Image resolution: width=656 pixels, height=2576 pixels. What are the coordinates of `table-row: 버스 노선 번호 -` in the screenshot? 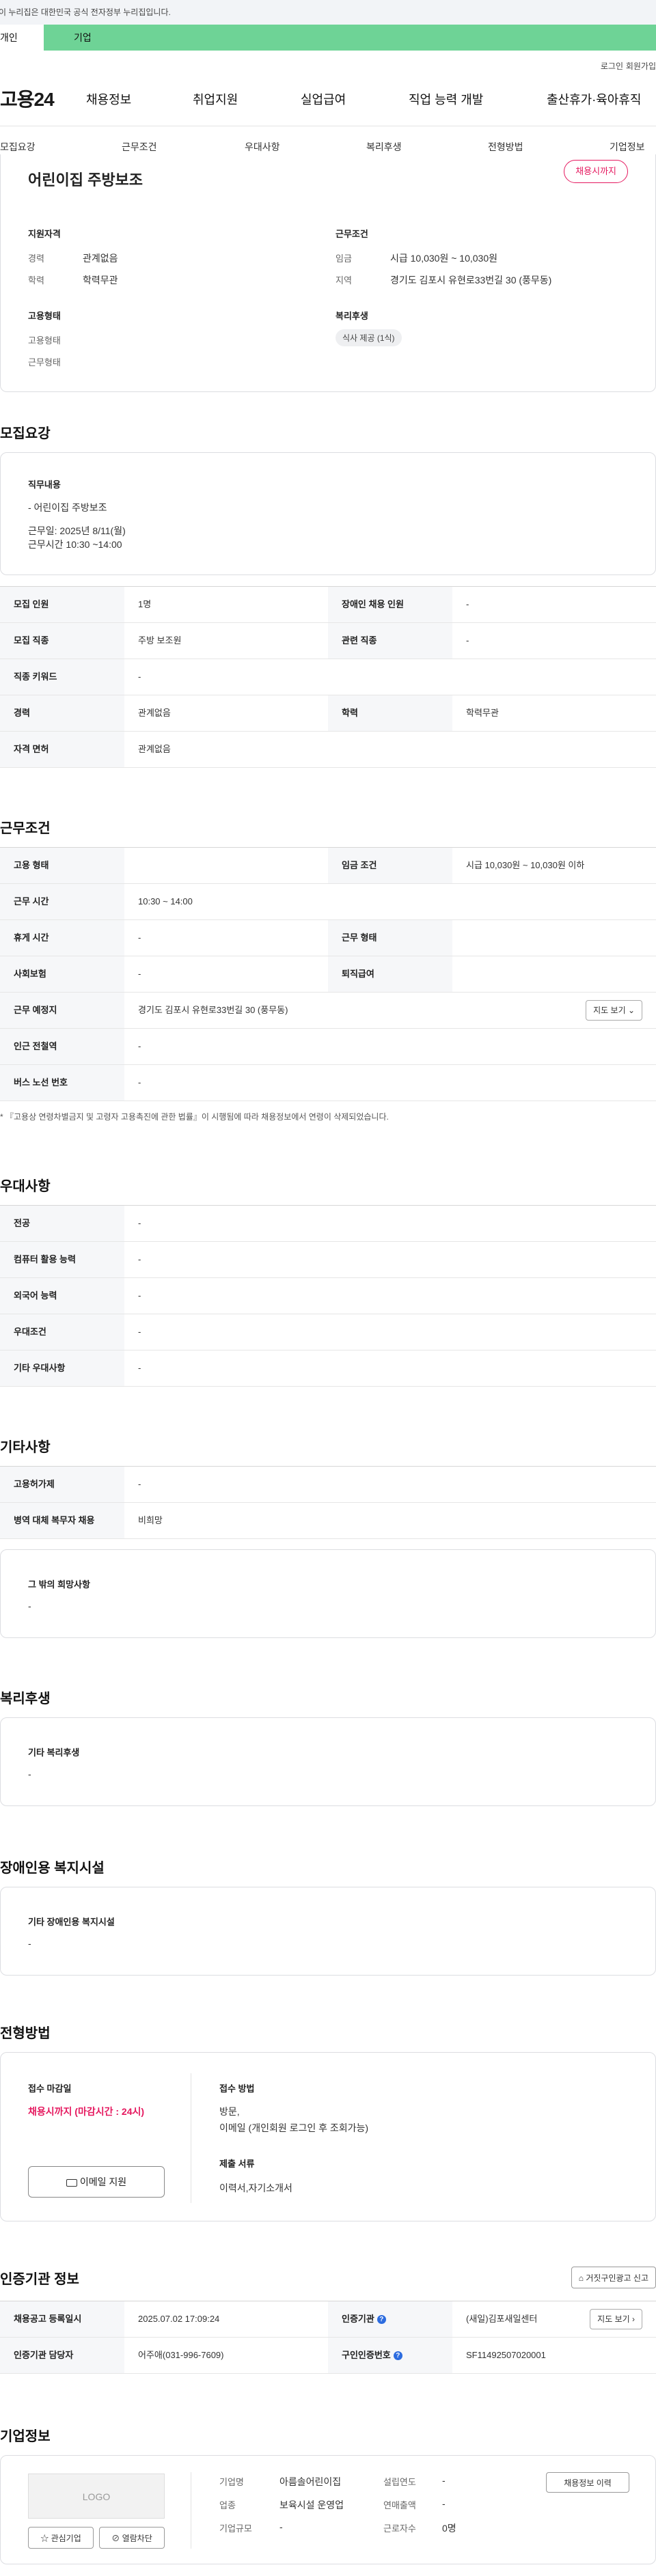 It's located at (328, 1083).